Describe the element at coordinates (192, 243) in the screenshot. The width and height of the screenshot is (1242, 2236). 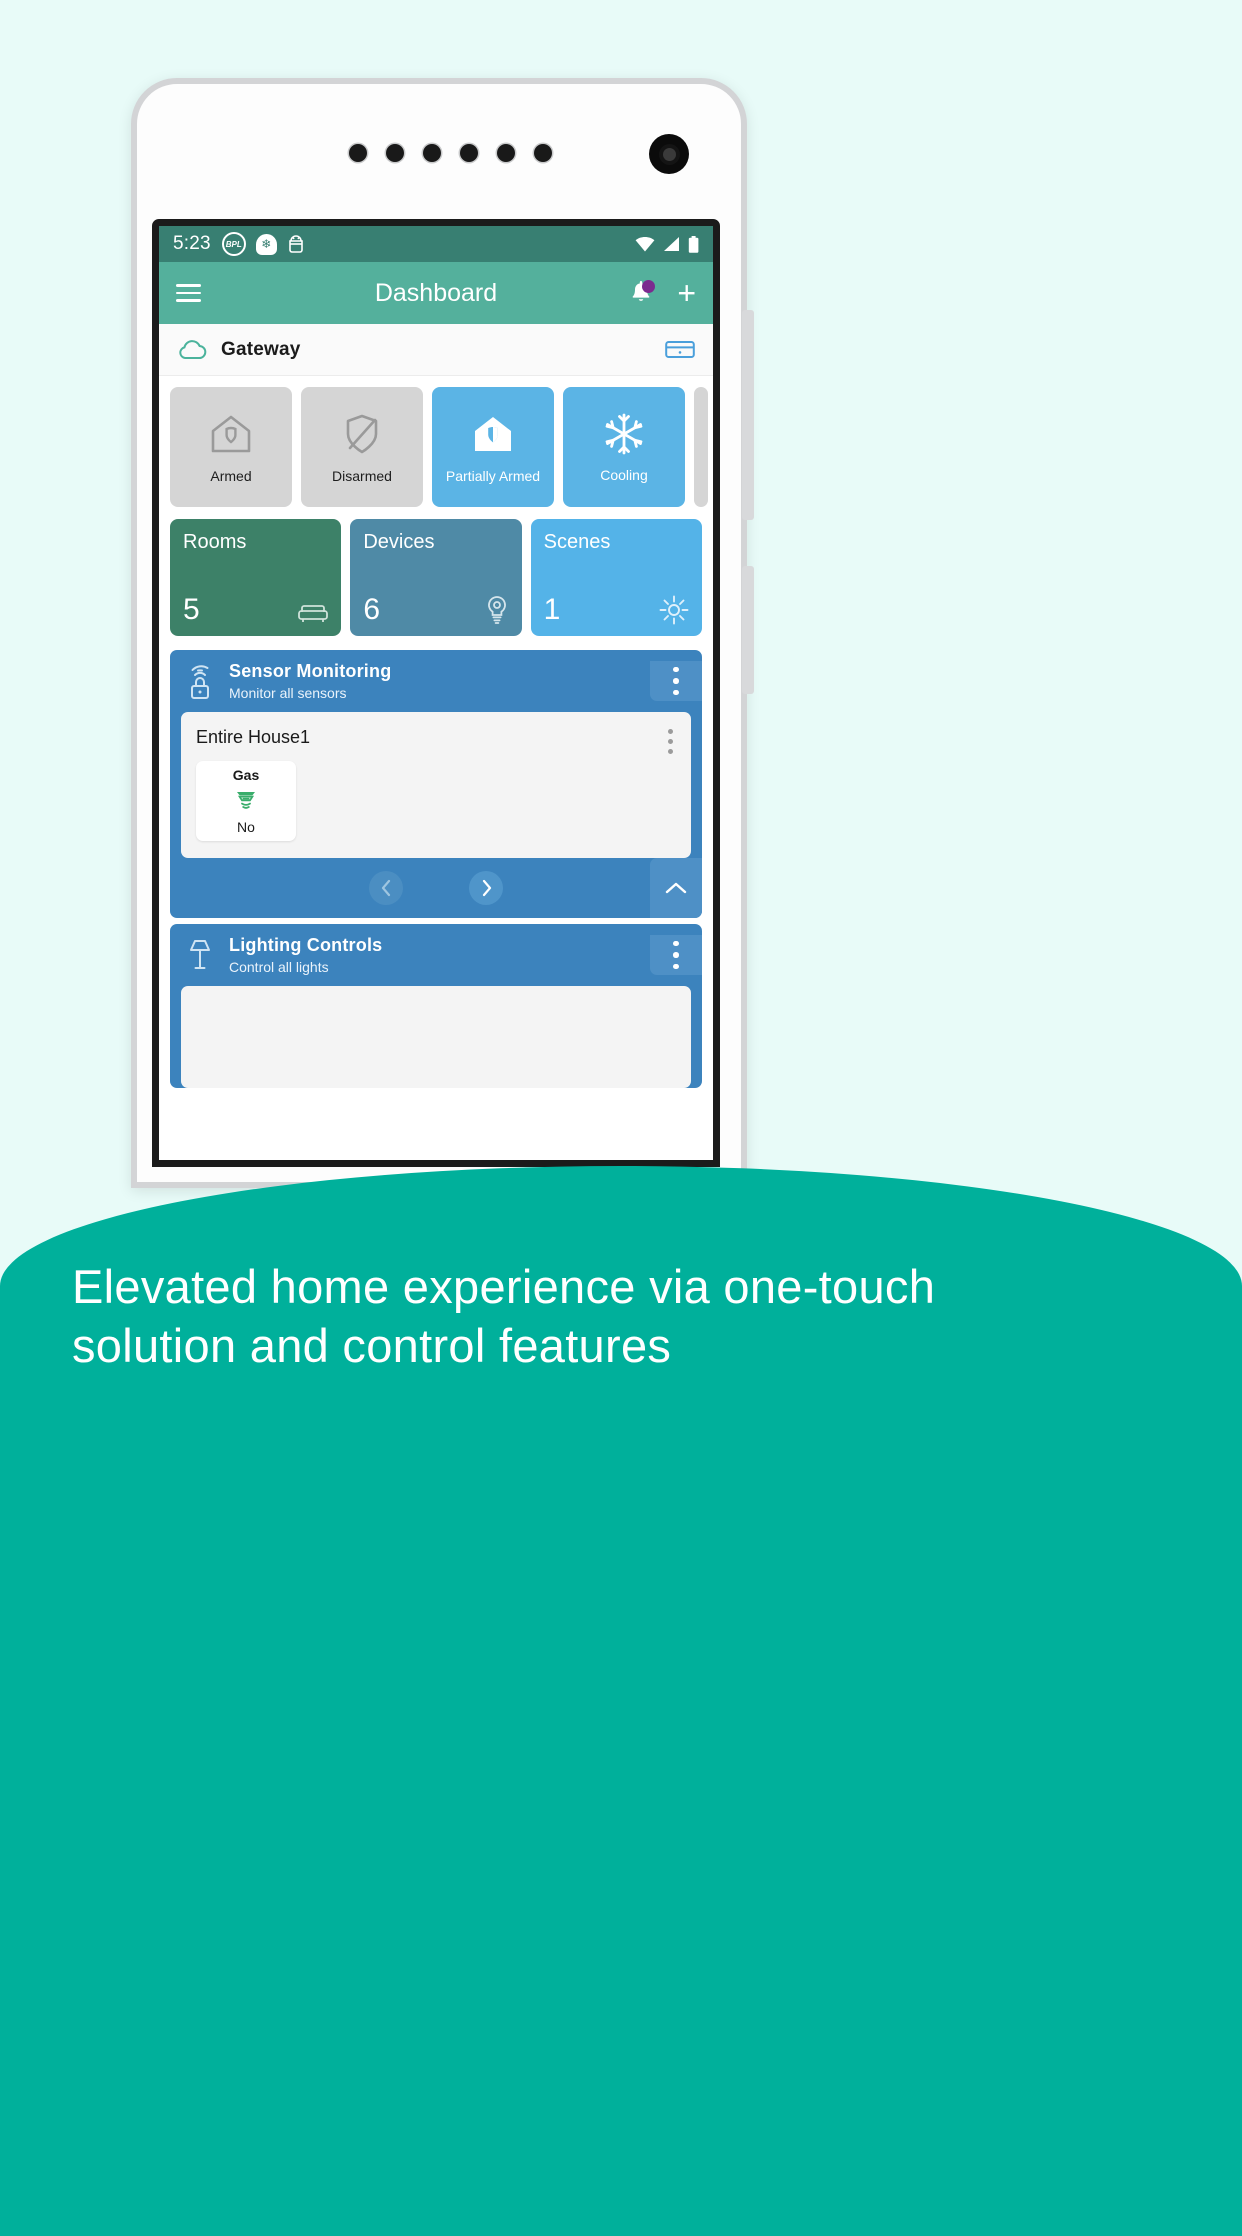
I see `status-bar-time: 5:23` at that location.